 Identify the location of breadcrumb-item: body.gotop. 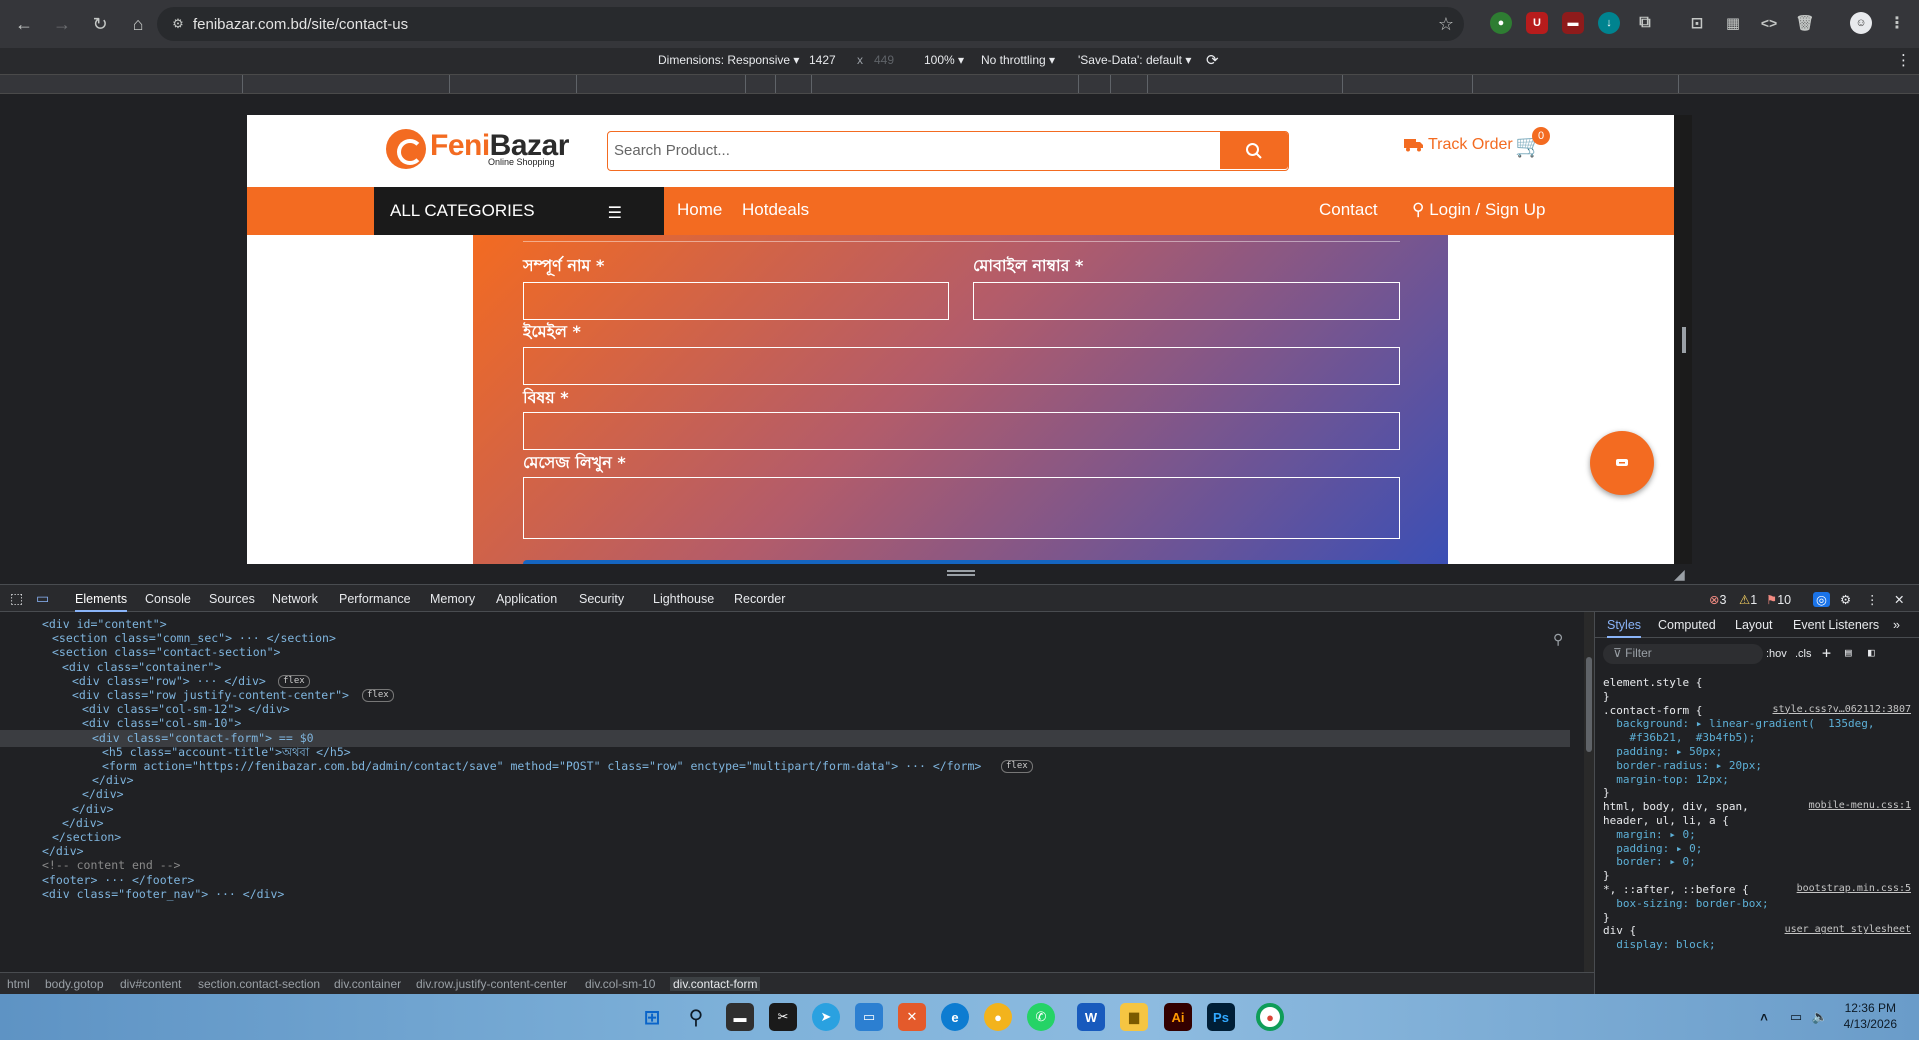
(74, 984).